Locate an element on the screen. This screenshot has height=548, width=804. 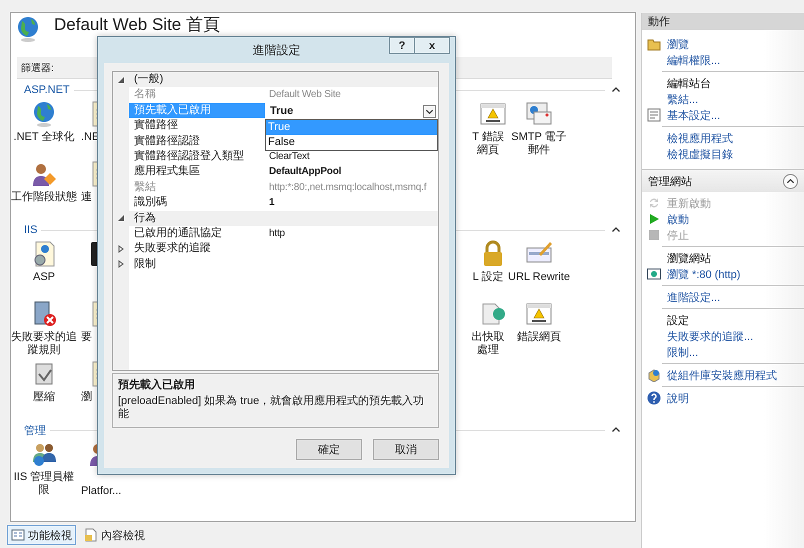
action-link: 瀏覽 *:80 (http) is located at coordinates (703, 274).